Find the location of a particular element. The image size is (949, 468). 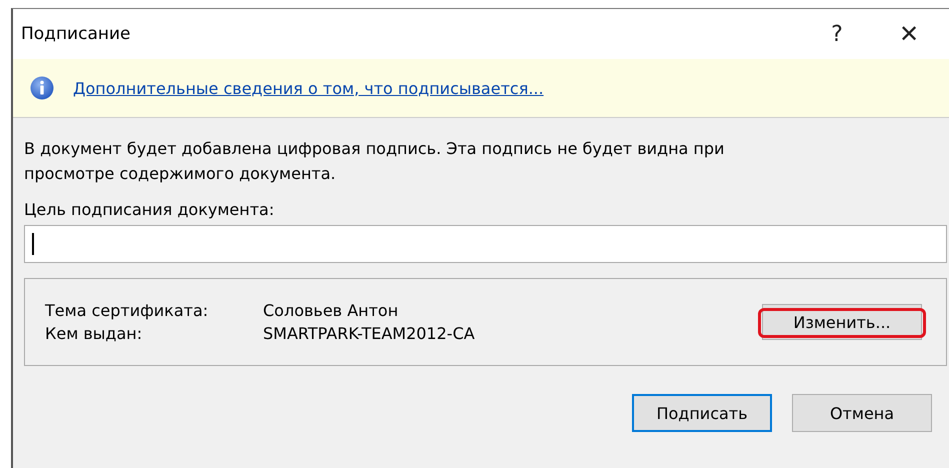

description-text: В документ будет добавлена цифровая подпись. Эта подпись не будет видна при просмотре содержимого документа. is located at coordinates (375, 161).